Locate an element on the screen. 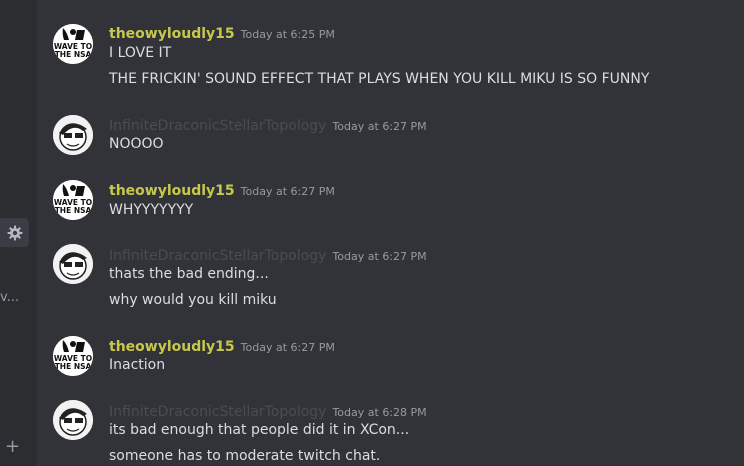  message-text: WHYYYYYYY is located at coordinates (151, 210).